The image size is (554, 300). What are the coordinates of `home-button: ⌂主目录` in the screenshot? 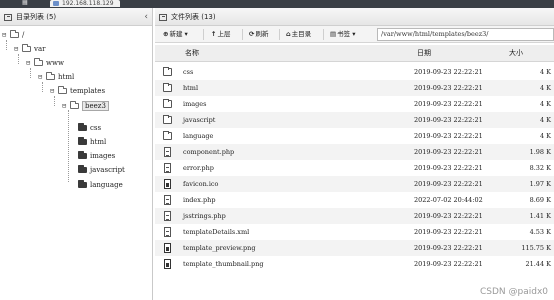 It's located at (297, 34).